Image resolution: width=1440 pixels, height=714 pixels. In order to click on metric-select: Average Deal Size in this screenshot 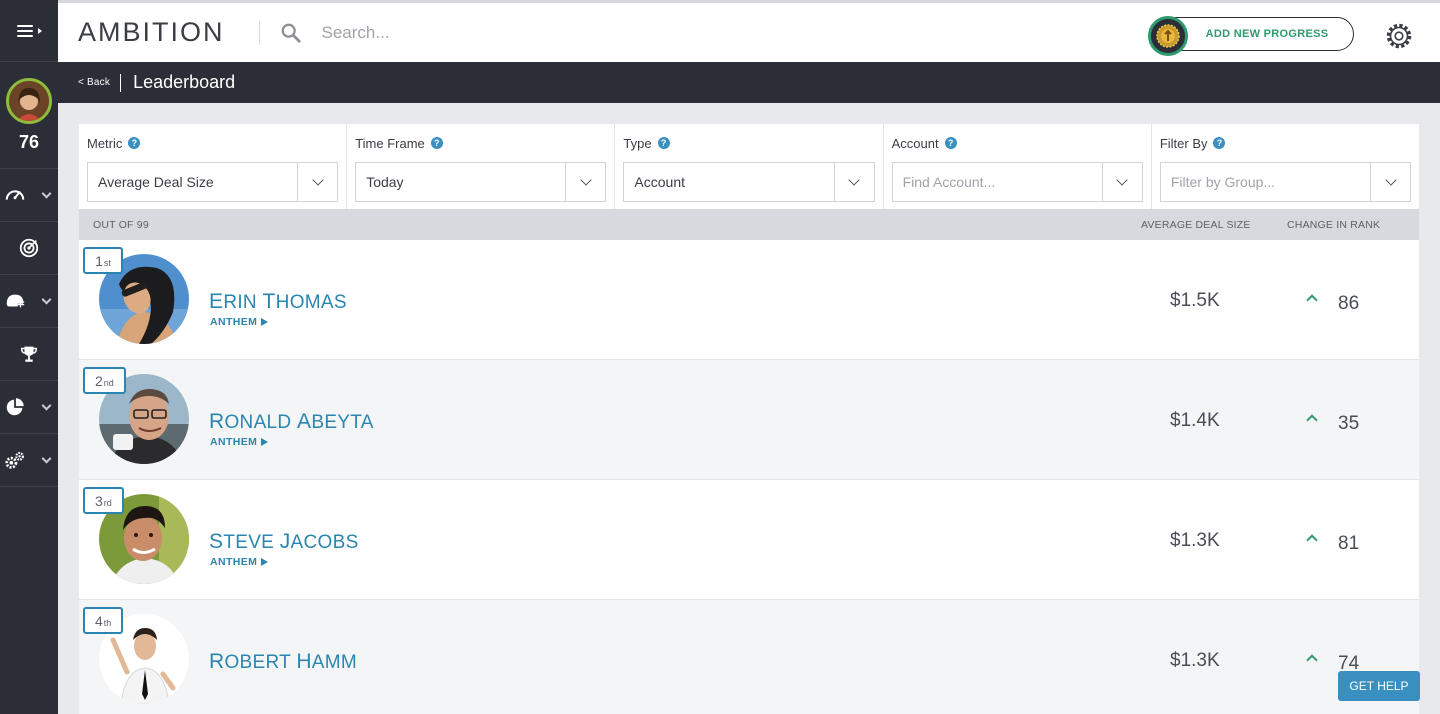, I will do `click(213, 182)`.